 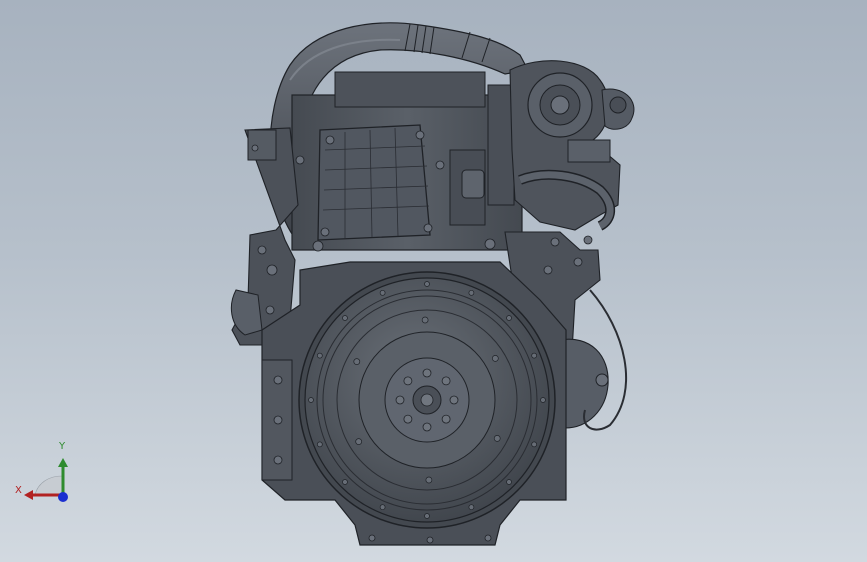 What do you see at coordinates (46, 480) in the screenshot?
I see `triad-icon` at bounding box center [46, 480].